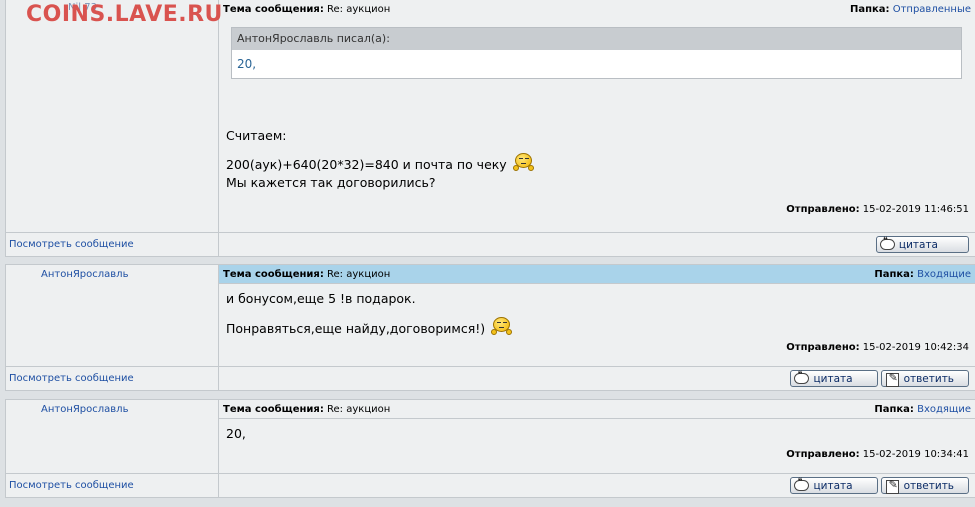 The height and width of the screenshot is (507, 975). Describe the element at coordinates (356, 328) in the screenshot. I see `message-line: Понравяться,еще найду,договоримся!)` at that location.